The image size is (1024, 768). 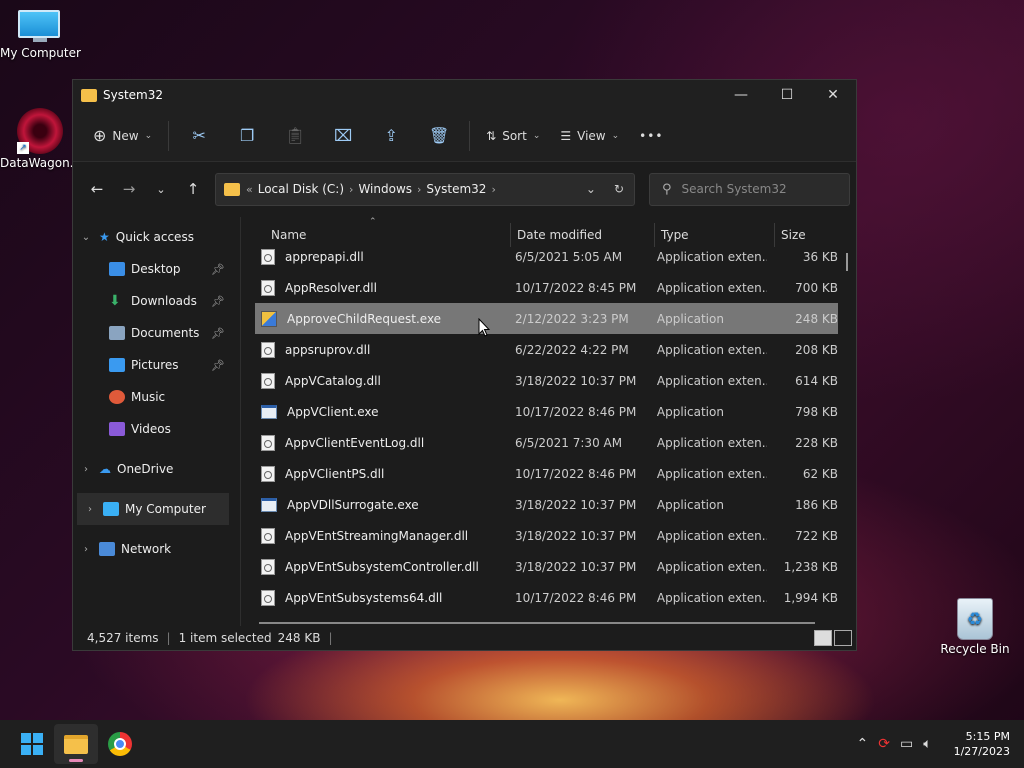 What do you see at coordinates (153, 301) in the screenshot?
I see `nav-downloads: ⬇ Downloads 📌︎` at bounding box center [153, 301].